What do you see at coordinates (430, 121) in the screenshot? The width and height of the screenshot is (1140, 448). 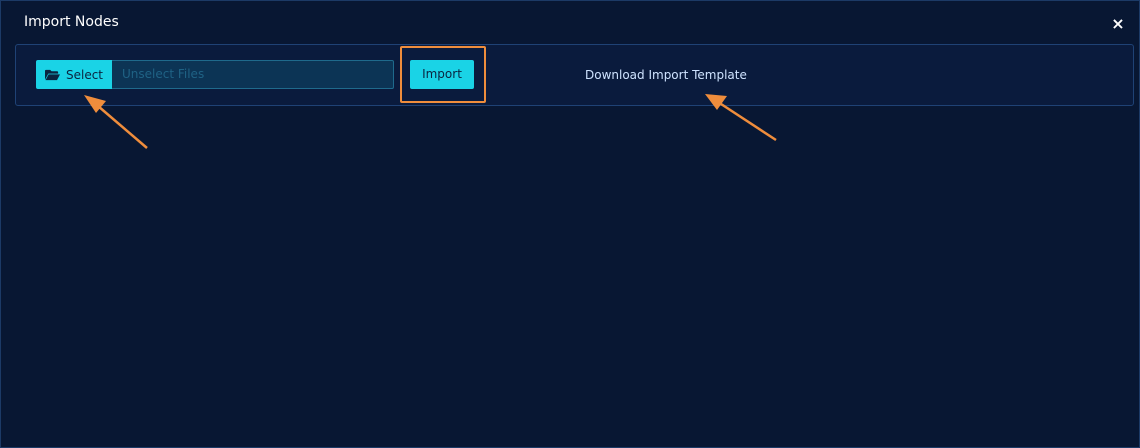 I see `annotation-arrows` at bounding box center [430, 121].